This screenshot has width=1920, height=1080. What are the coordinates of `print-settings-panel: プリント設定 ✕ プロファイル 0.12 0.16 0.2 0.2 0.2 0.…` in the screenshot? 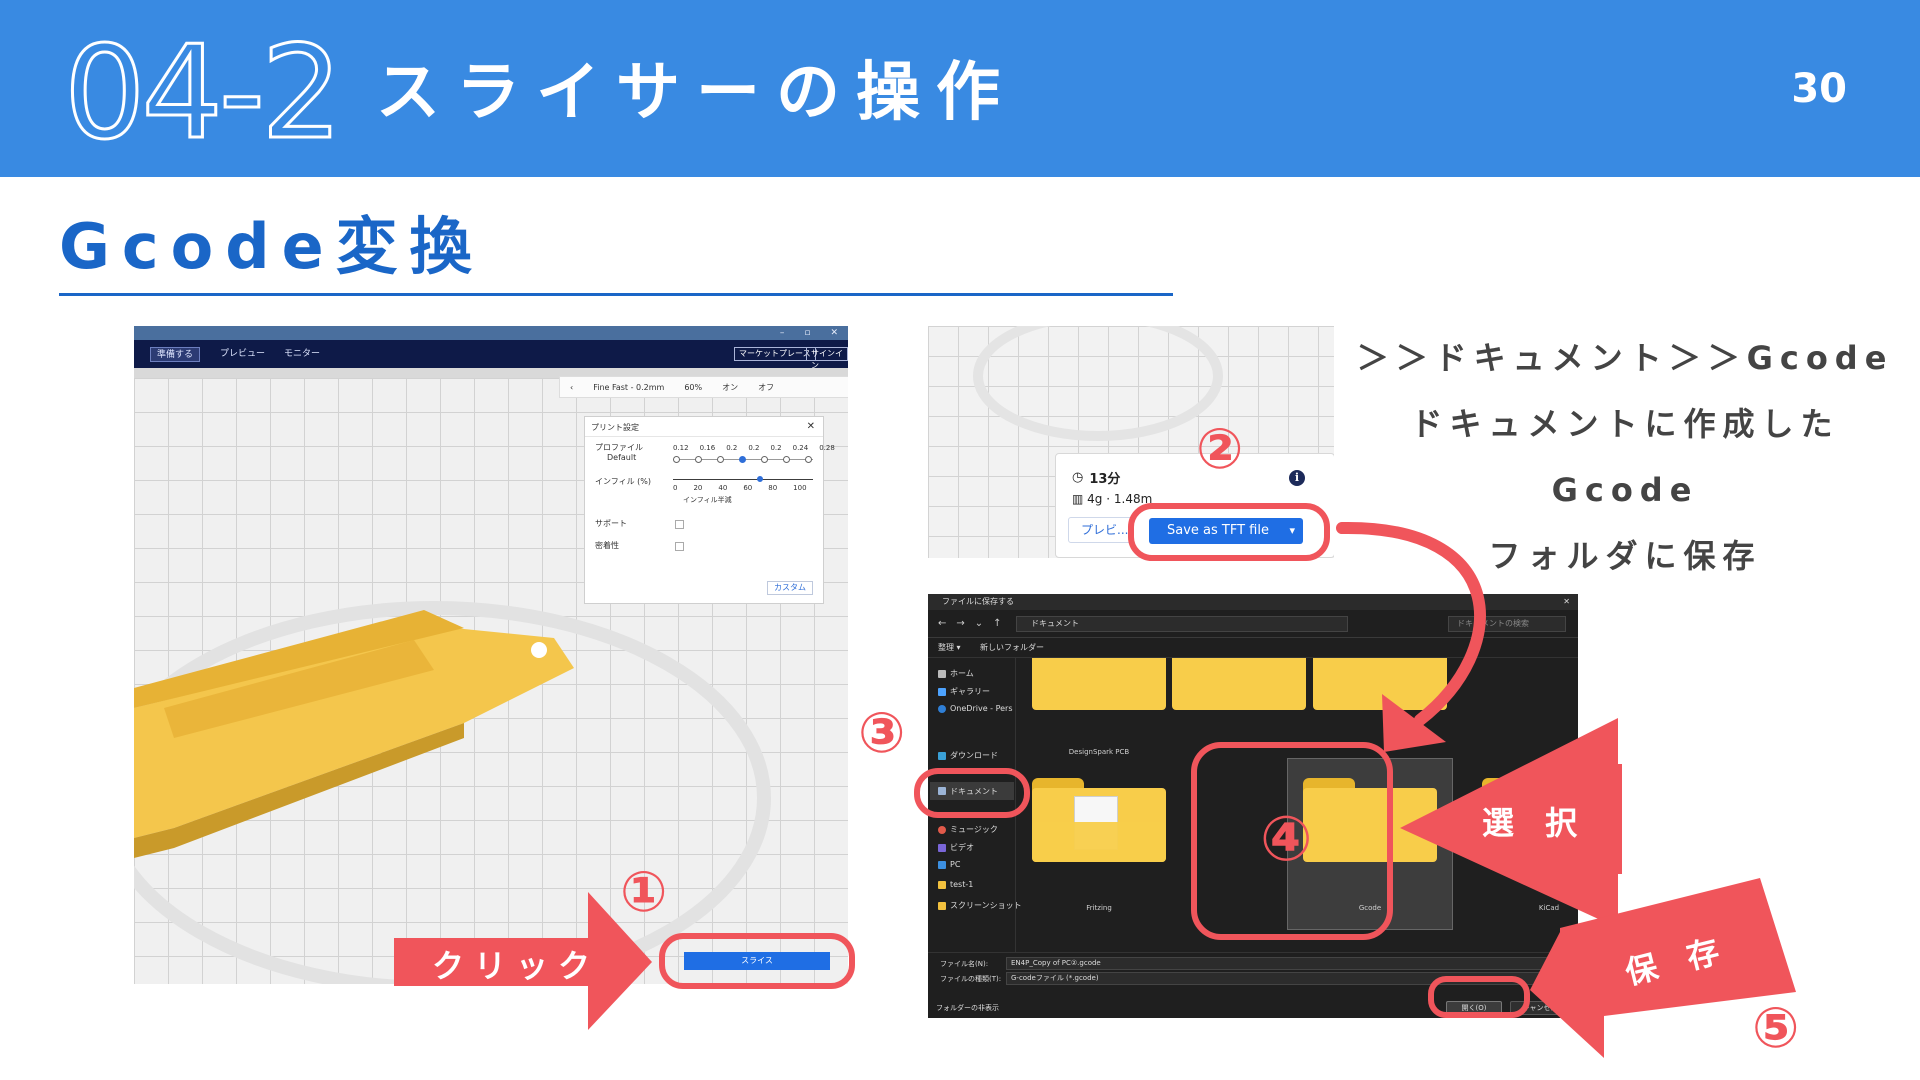 It's located at (709, 510).